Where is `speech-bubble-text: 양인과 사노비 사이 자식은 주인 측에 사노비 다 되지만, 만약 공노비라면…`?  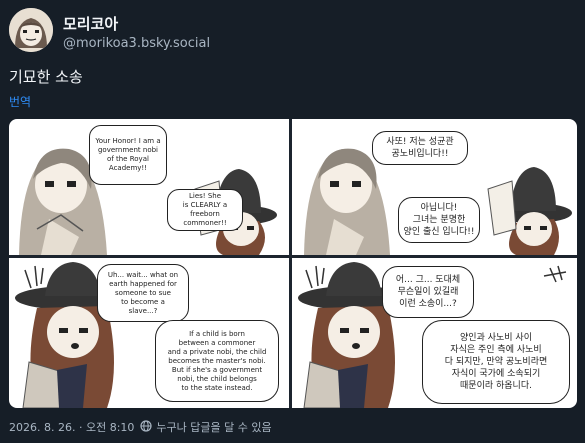 speech-bubble-text: 양인과 사노비 사이 자식은 주인 측에 사노비 다 되지만, 만약 공노비라면… is located at coordinates (496, 362).